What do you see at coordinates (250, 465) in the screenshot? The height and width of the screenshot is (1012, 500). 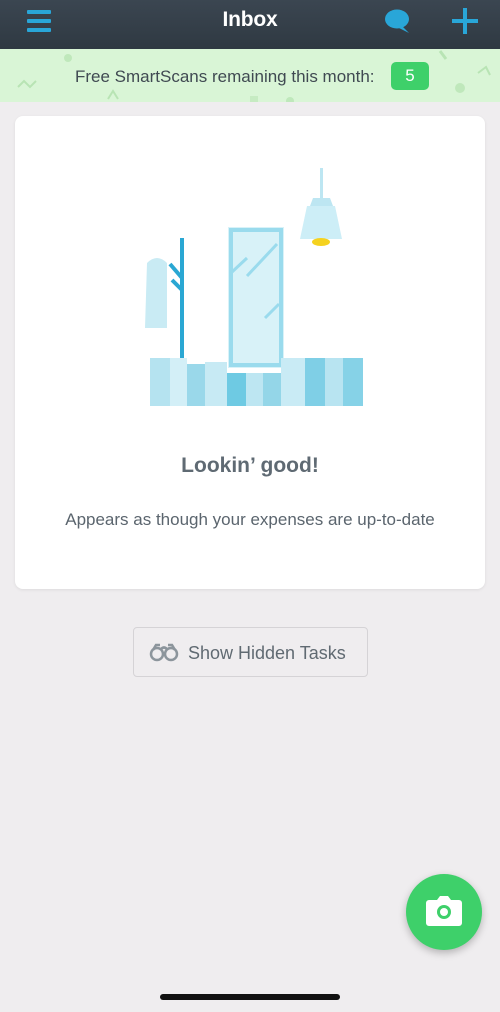 I see `empty-state-heading: Lookin’ good!` at bounding box center [250, 465].